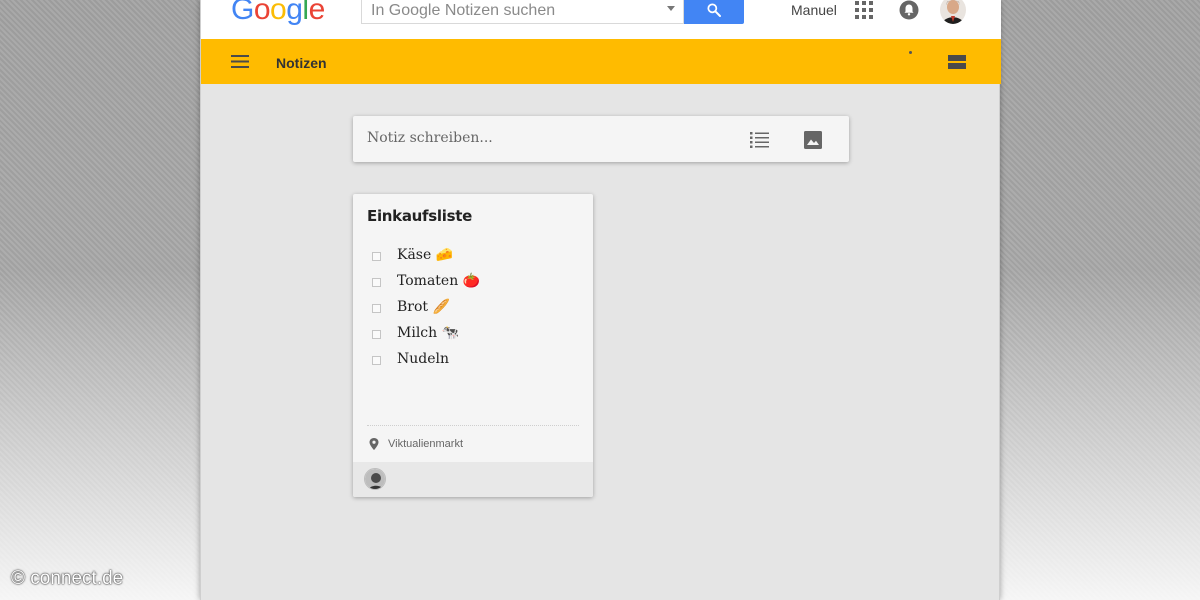 Image resolution: width=1200 pixels, height=600 pixels. What do you see at coordinates (67, 578) in the screenshot?
I see `watermark: © connect.de` at bounding box center [67, 578].